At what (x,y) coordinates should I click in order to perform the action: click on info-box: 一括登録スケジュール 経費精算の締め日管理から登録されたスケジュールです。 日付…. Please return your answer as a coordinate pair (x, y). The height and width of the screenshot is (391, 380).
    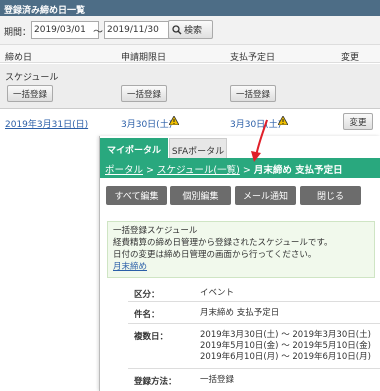
    Looking at the image, I should click on (241, 249).